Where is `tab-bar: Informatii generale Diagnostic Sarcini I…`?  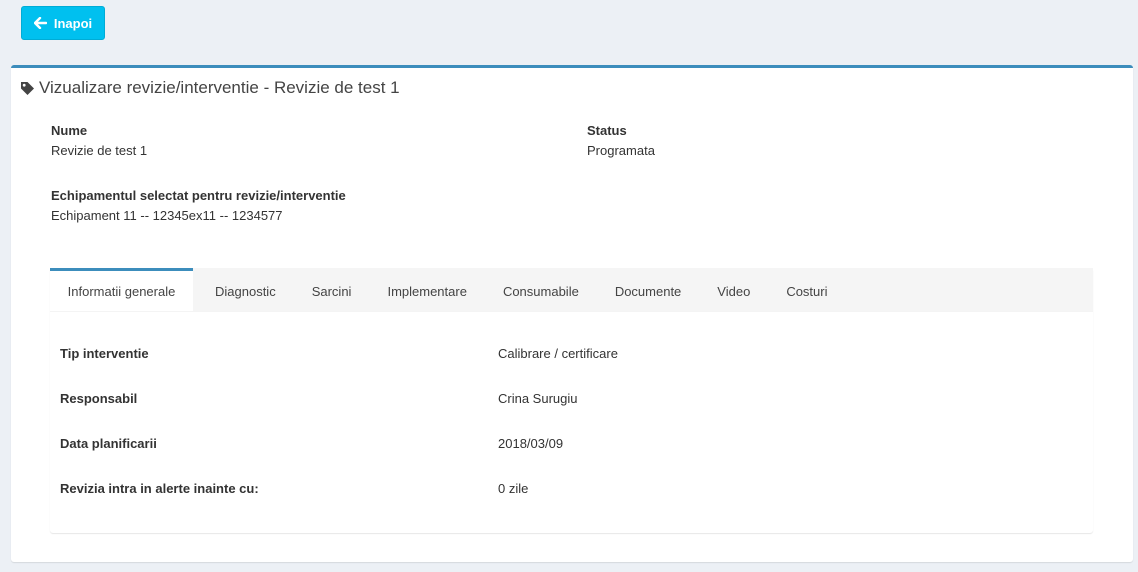
tab-bar: Informatii generale Diagnostic Sarcini I… is located at coordinates (571, 290).